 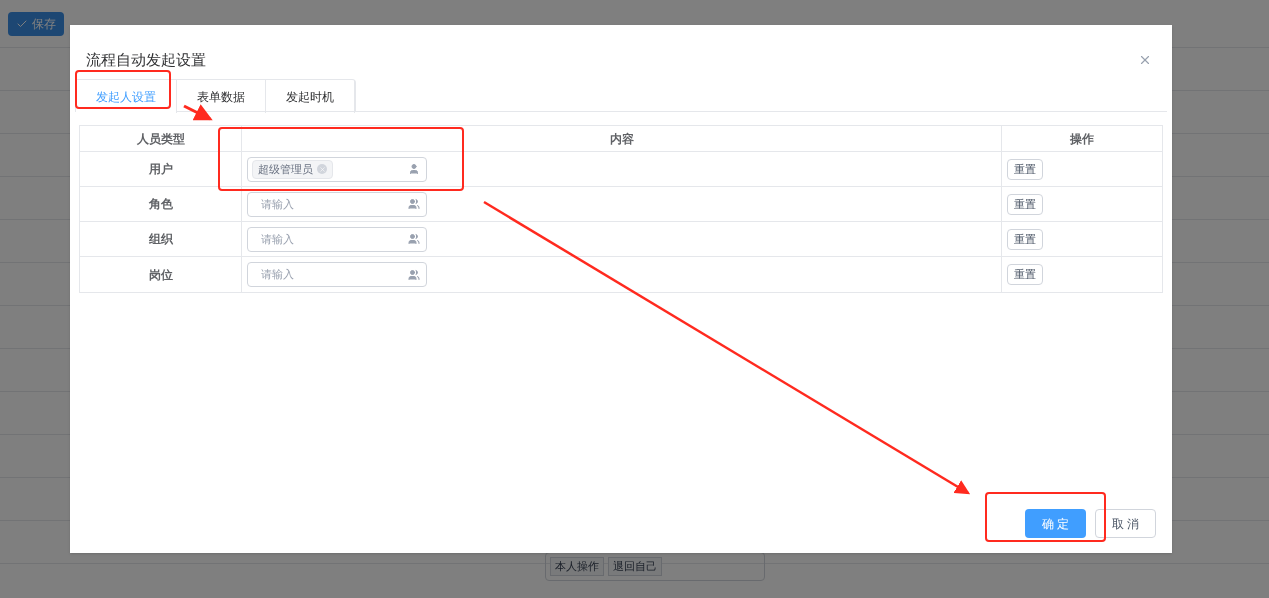 I want to click on column-header: 操作, so click(x=1082, y=139).